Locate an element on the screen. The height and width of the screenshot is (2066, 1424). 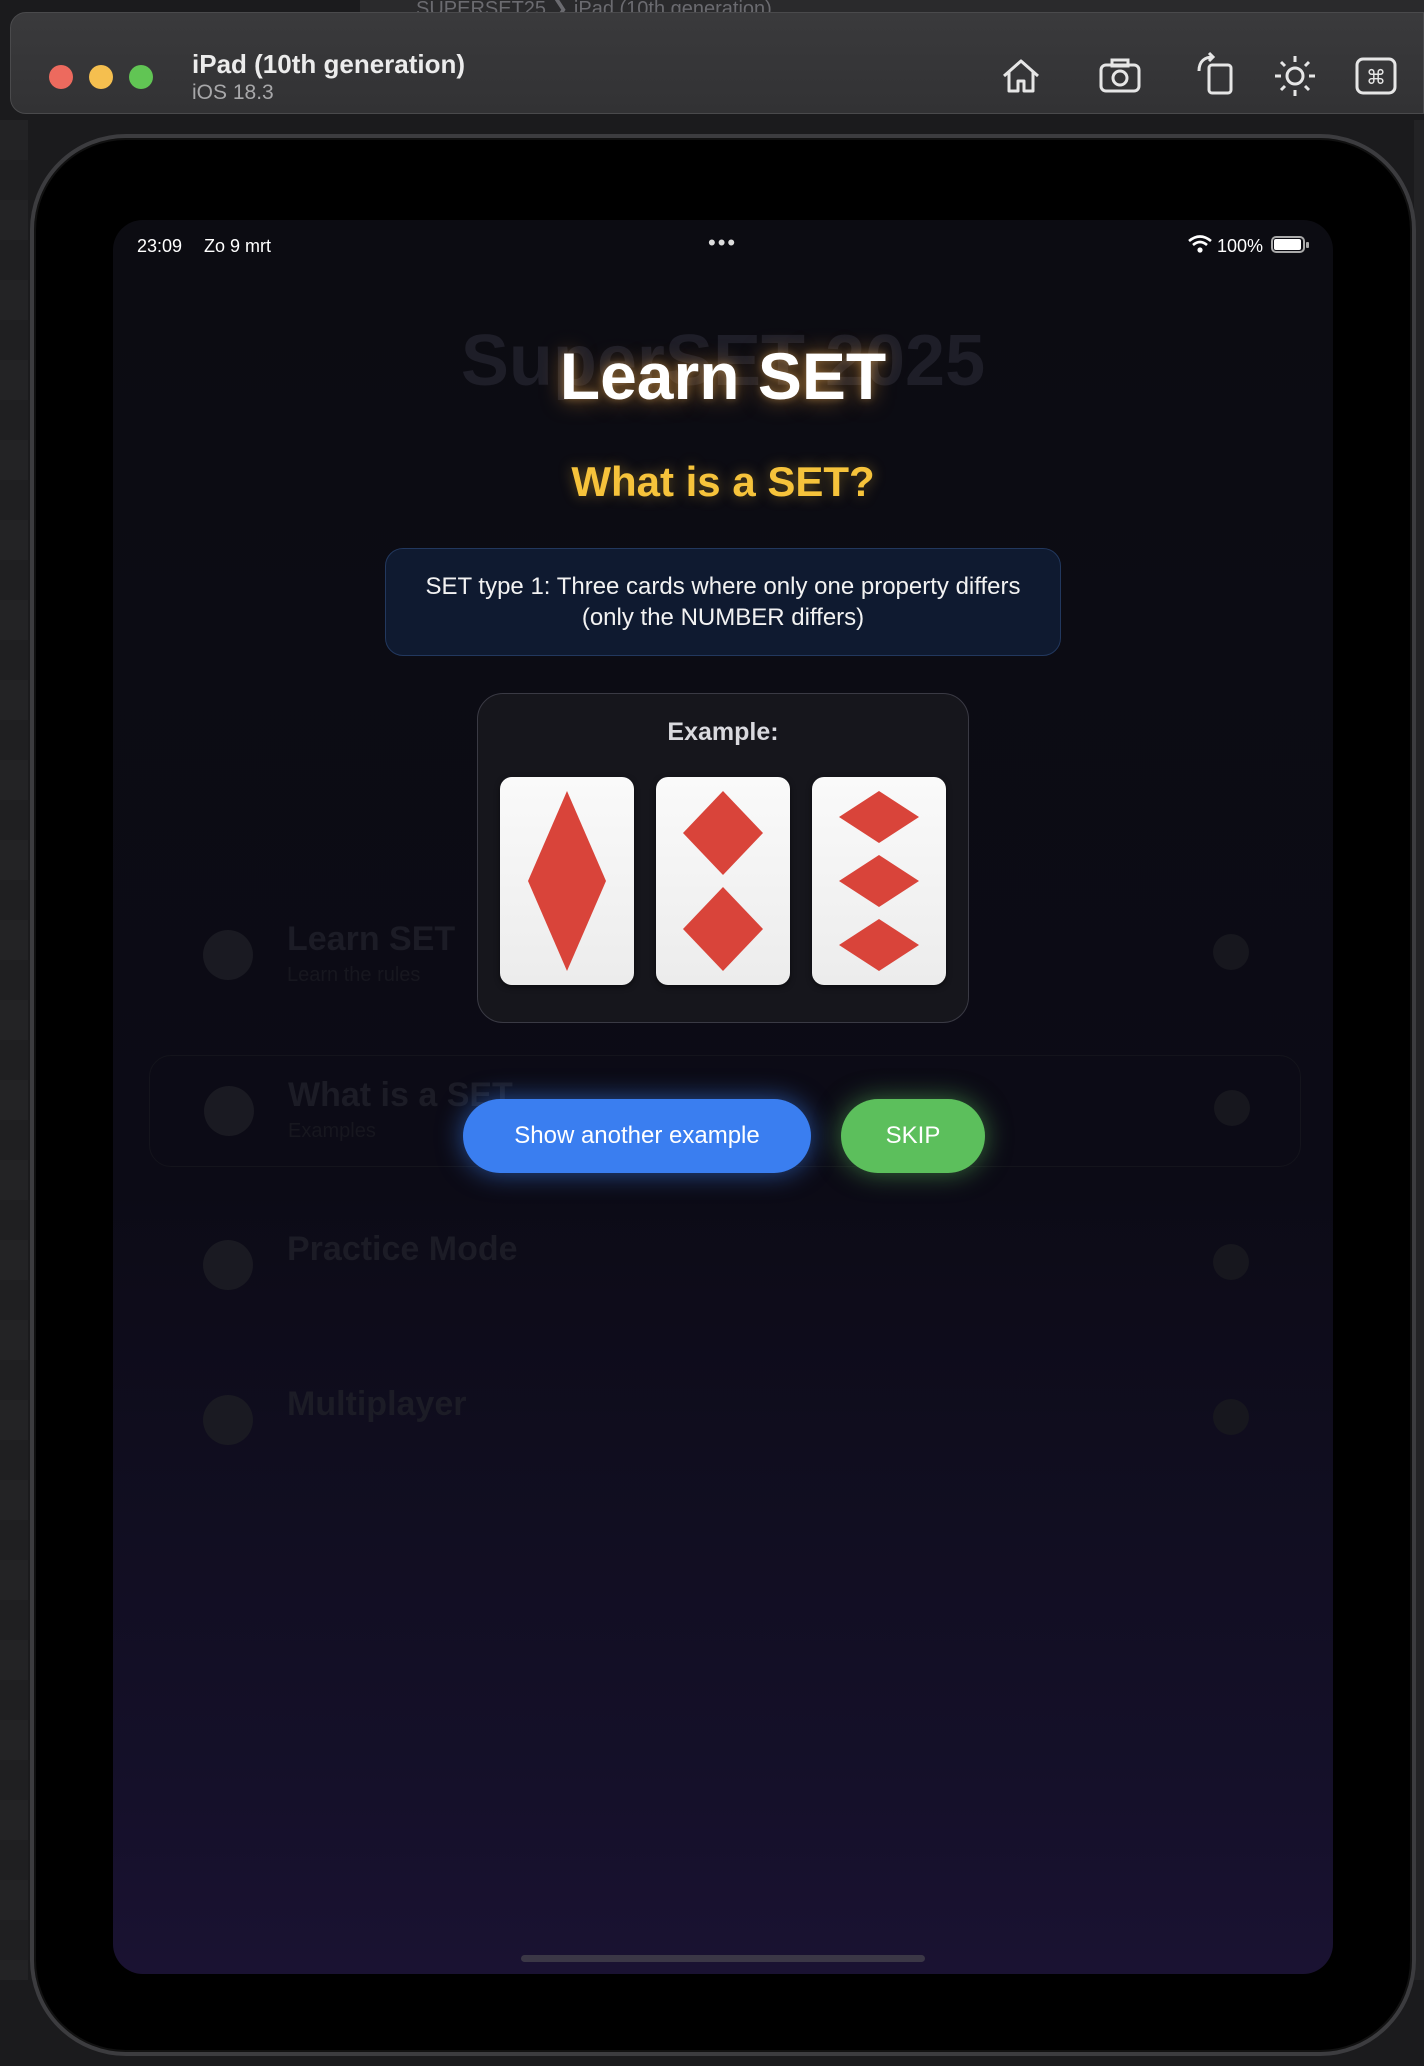
multitasking-dots: ••• is located at coordinates (722, 243).